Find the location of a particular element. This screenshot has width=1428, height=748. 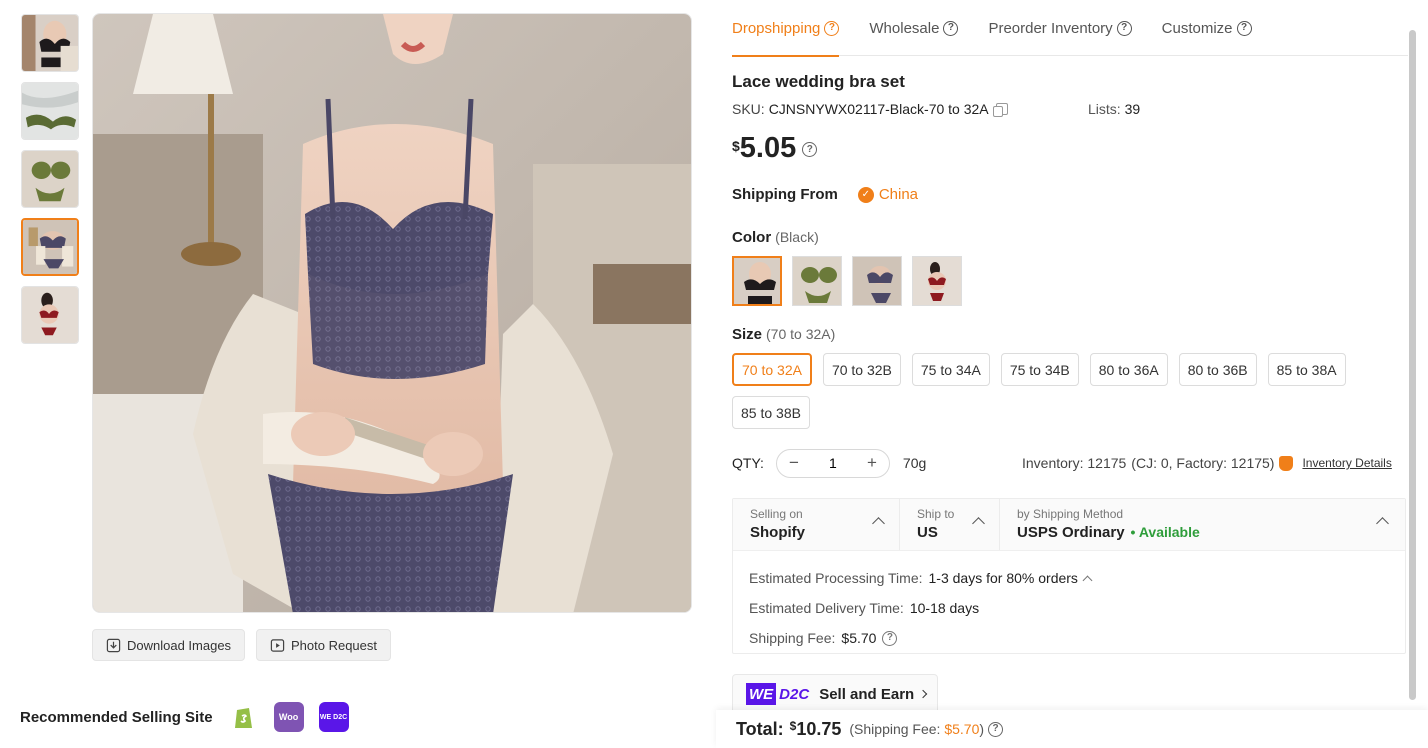

size-option: 85 to 38A is located at coordinates (1306, 369).